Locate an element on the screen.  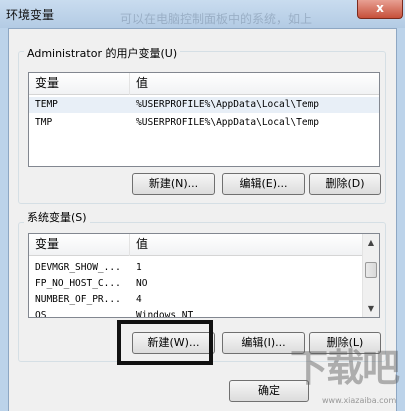
table-row: TEMP %USERPROFILE%\AppData\Local\Temp is located at coordinates (204, 105).